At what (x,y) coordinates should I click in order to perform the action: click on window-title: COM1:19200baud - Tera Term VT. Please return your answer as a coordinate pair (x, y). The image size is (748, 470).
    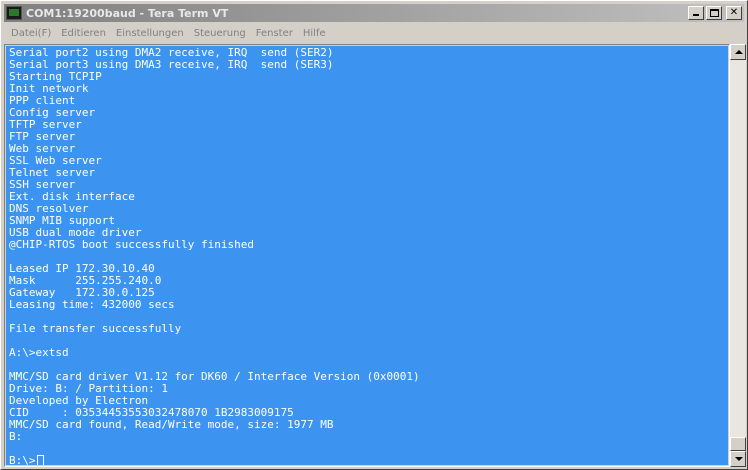
    Looking at the image, I should click on (127, 13).